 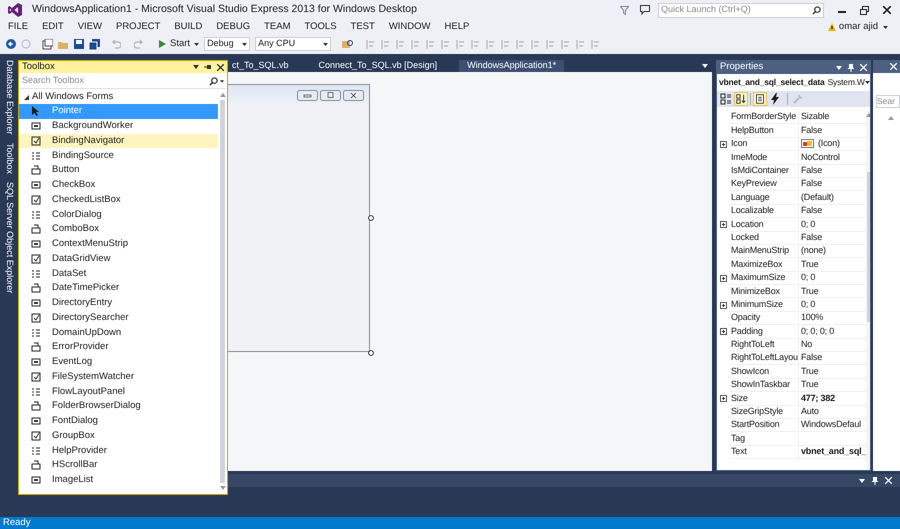 I want to click on property-name: Location, so click(x=764, y=225).